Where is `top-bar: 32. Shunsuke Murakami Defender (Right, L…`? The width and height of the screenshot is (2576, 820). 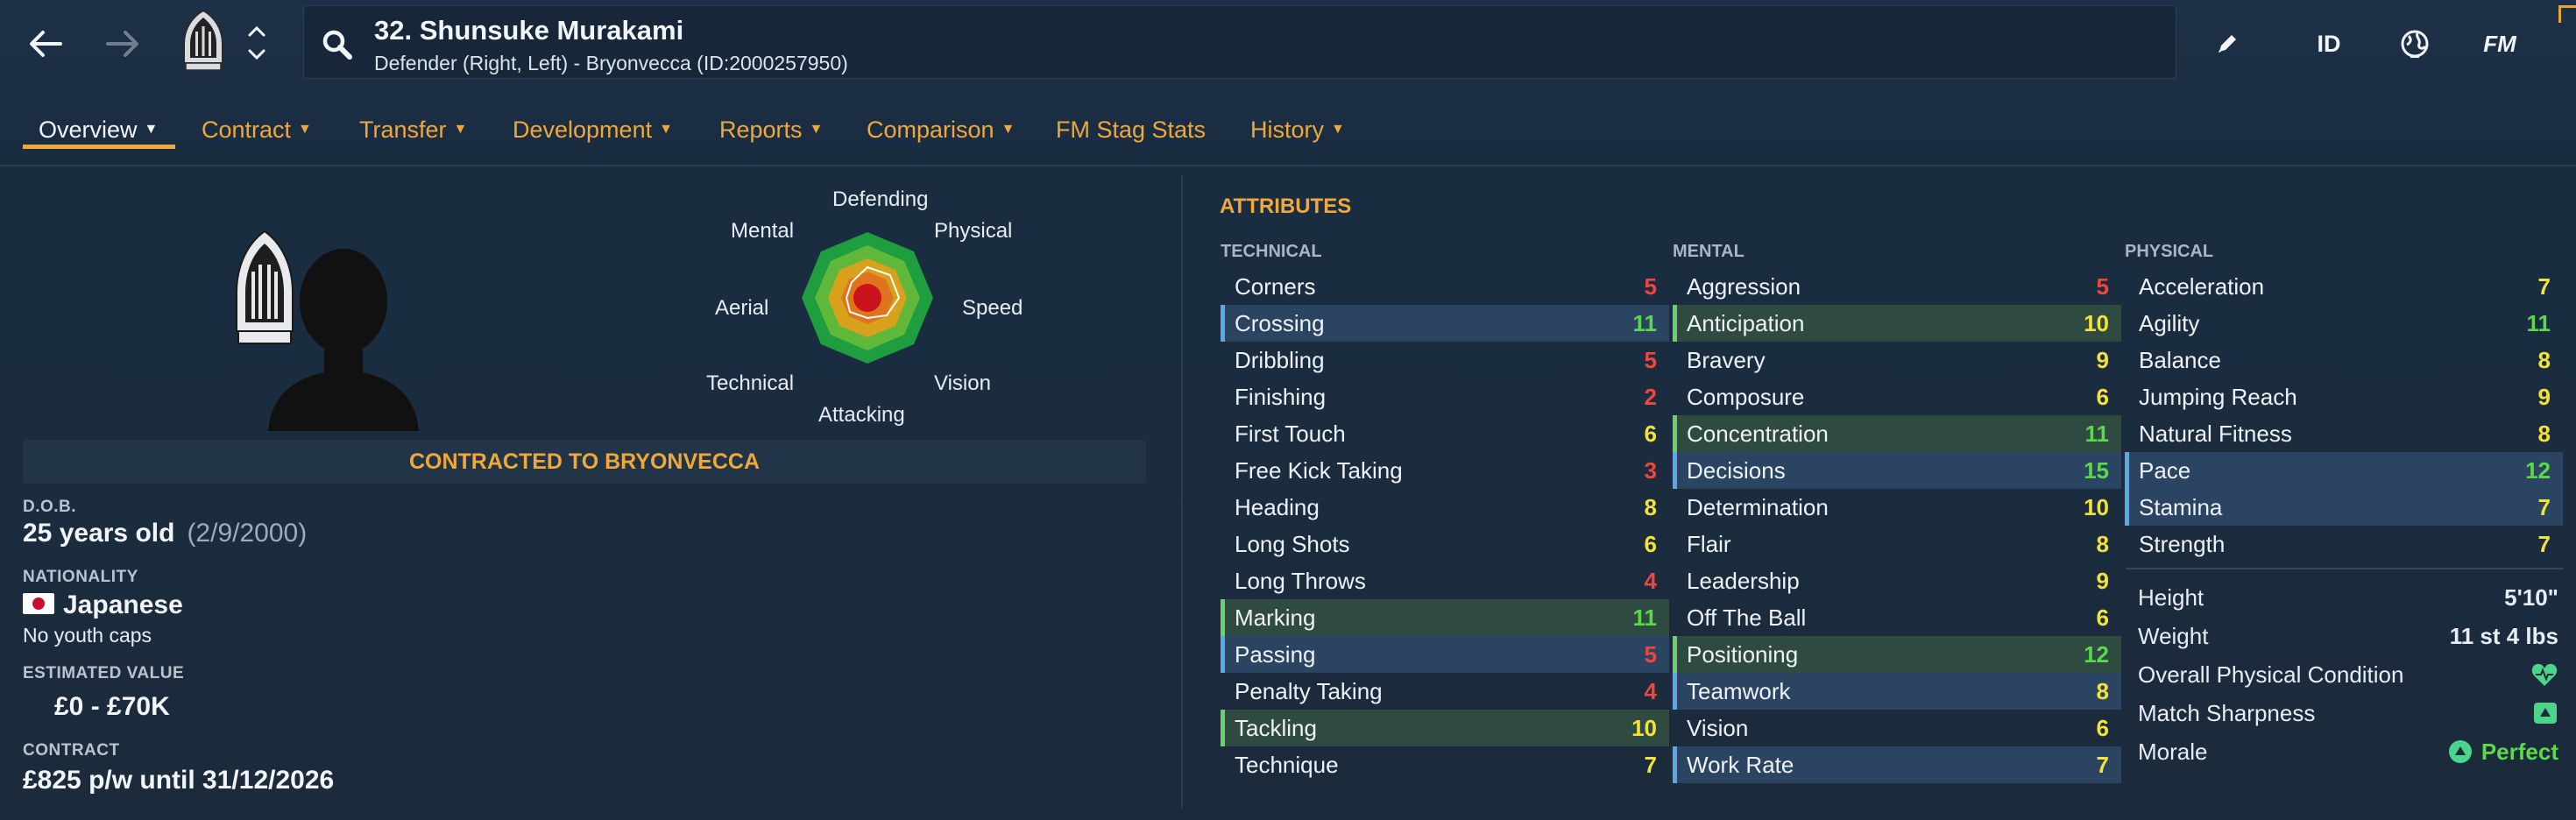 top-bar: 32. Shunsuke Murakami Defender (Right, L… is located at coordinates (1288, 44).